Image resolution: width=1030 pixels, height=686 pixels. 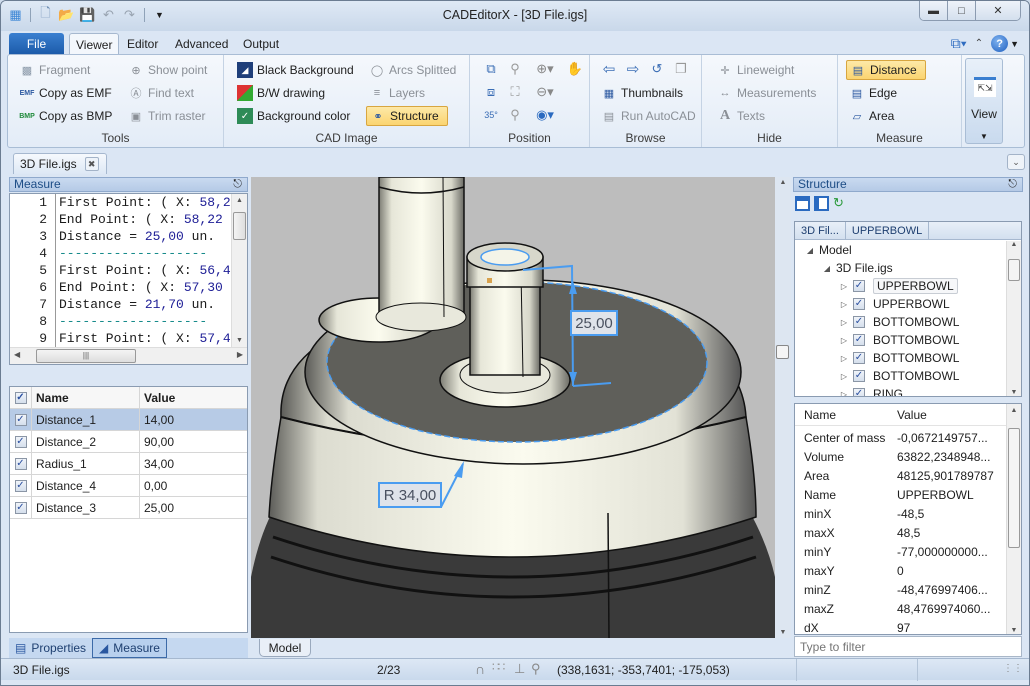 What do you see at coordinates (545, 69) in the screenshot?
I see `zoom-in-icon: ⊕▾` at bounding box center [545, 69].